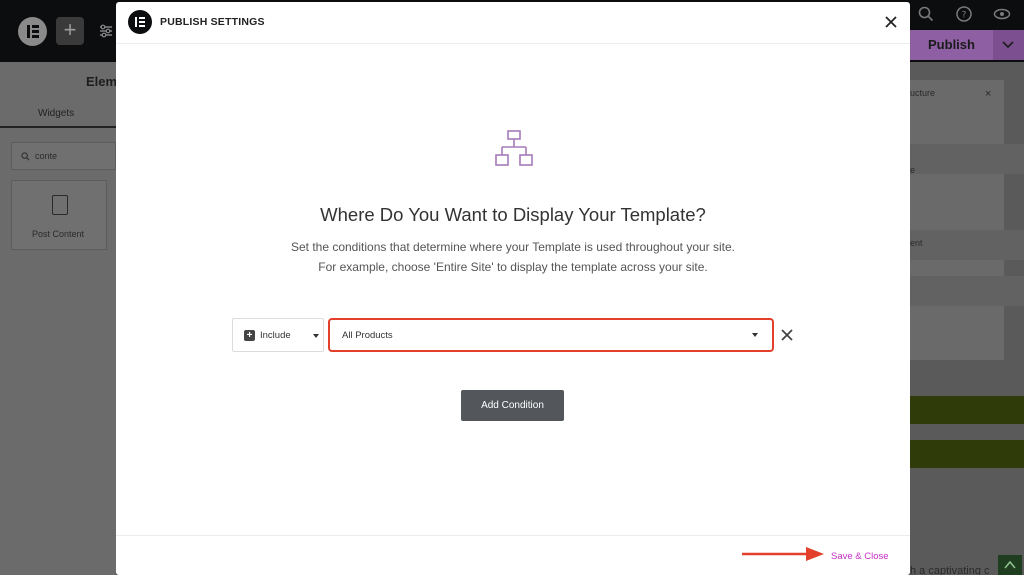  Describe the element at coordinates (512, 405) in the screenshot. I see `add-condition-button: Add Condition` at that location.